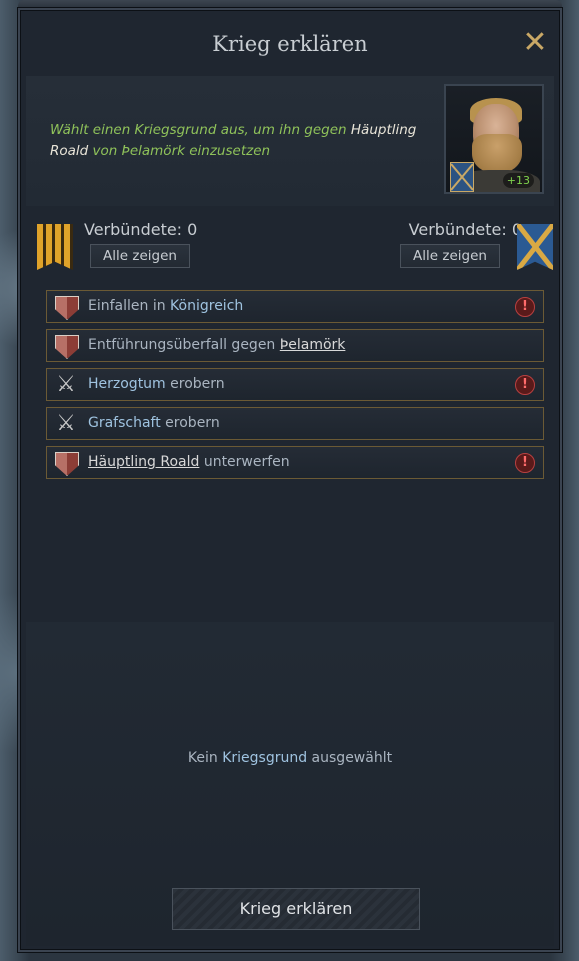  I want to click on casus-belli-item: ⚔ Herzogtum erobern !, so click(295, 384).